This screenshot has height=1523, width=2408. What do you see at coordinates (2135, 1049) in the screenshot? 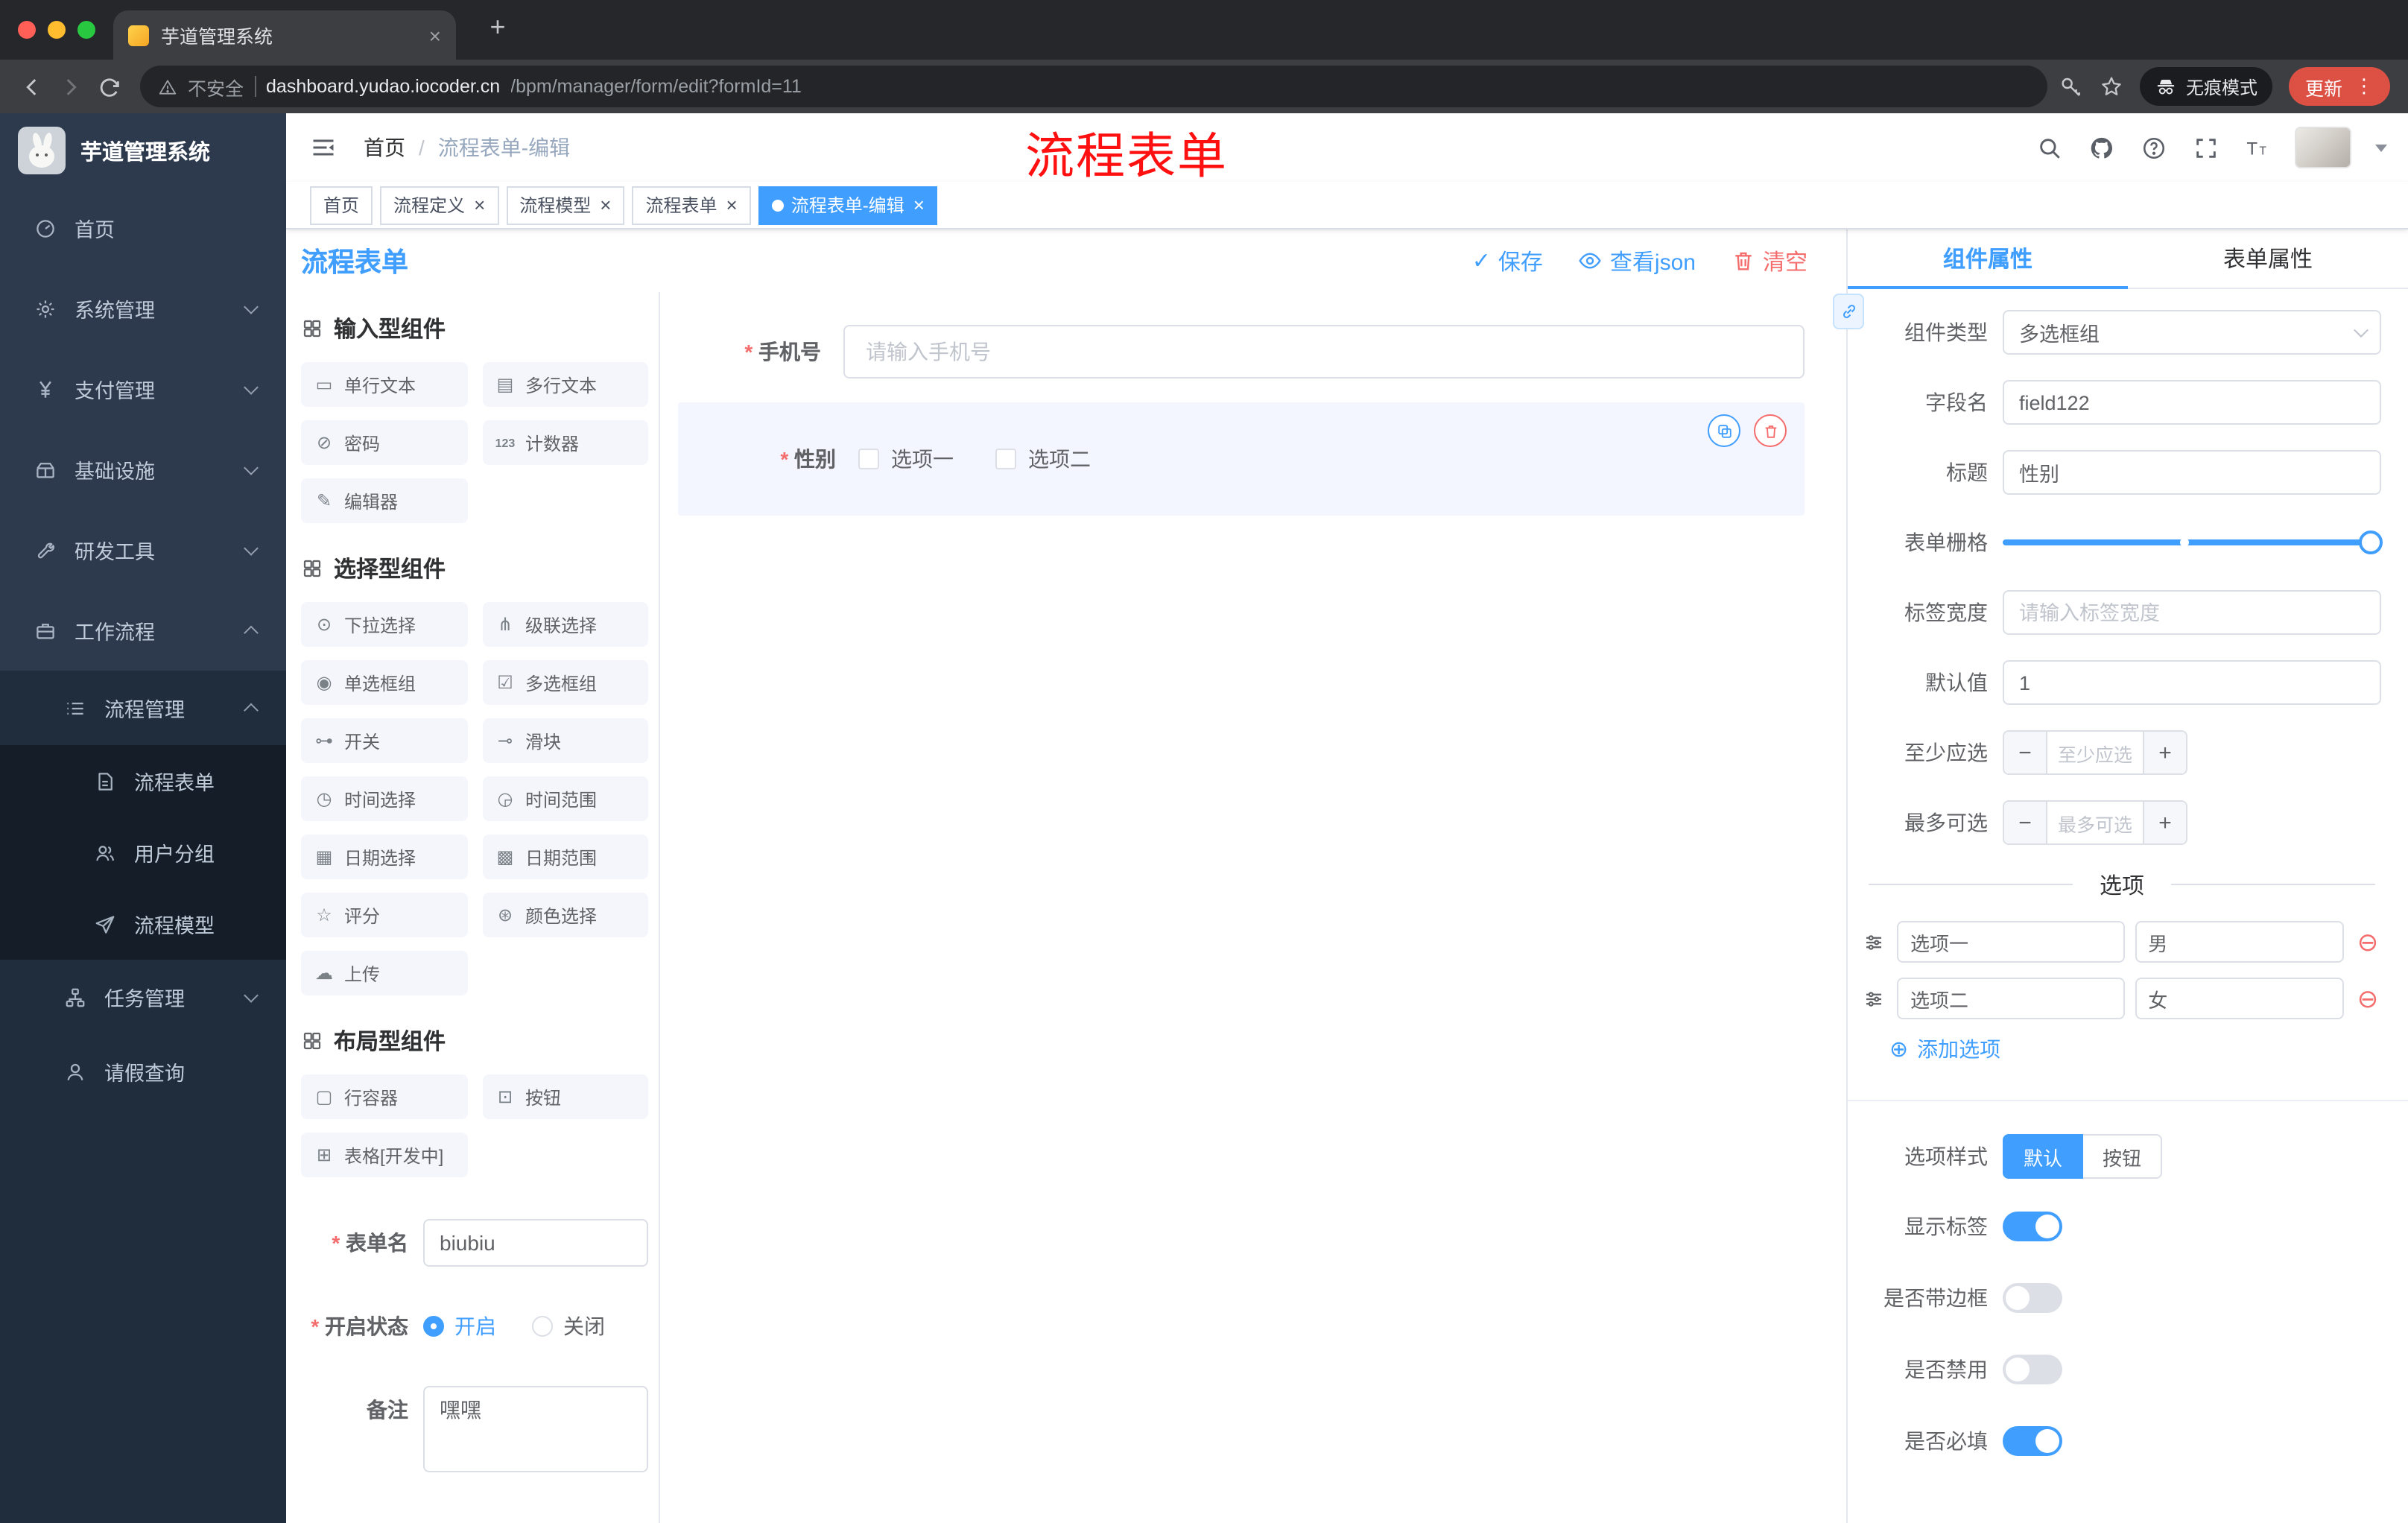
I see `add-option-button: ⊕ 添加选项` at bounding box center [2135, 1049].